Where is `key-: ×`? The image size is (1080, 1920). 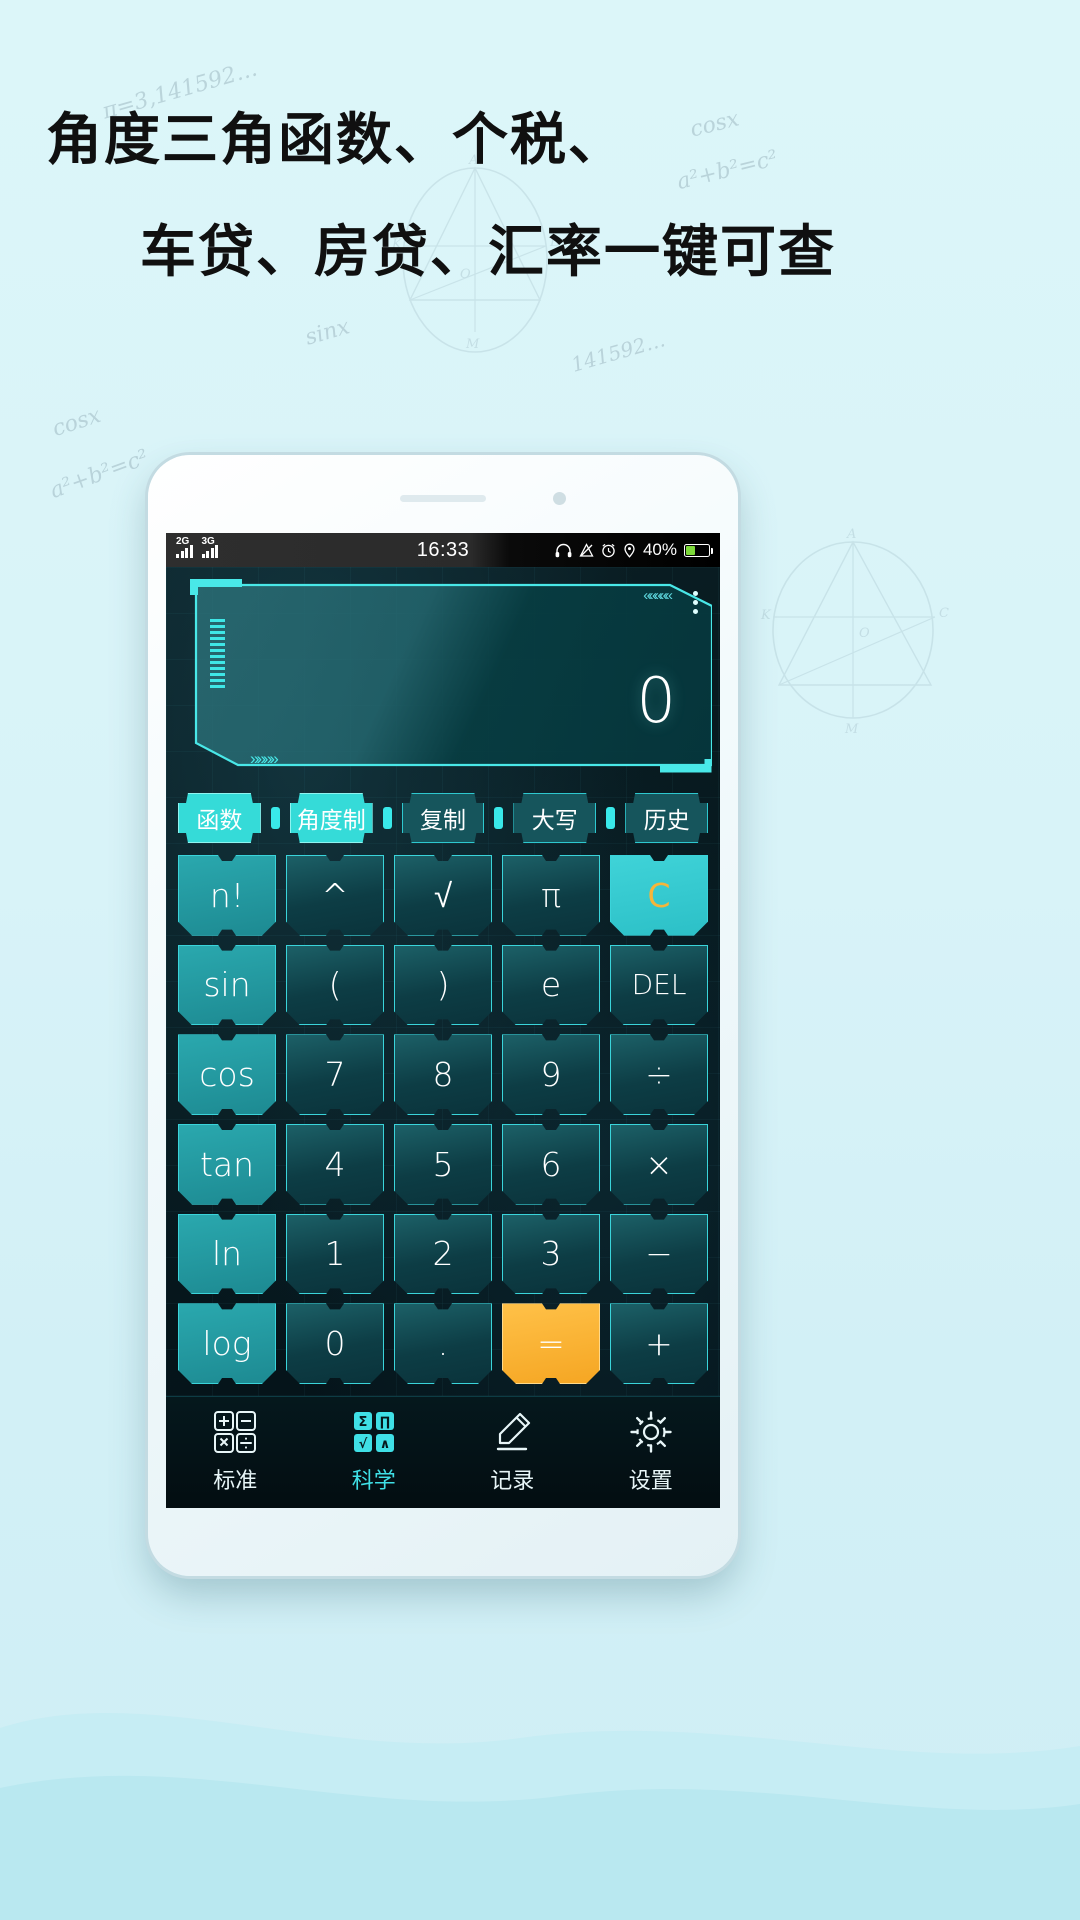 key-: × is located at coordinates (659, 1164).